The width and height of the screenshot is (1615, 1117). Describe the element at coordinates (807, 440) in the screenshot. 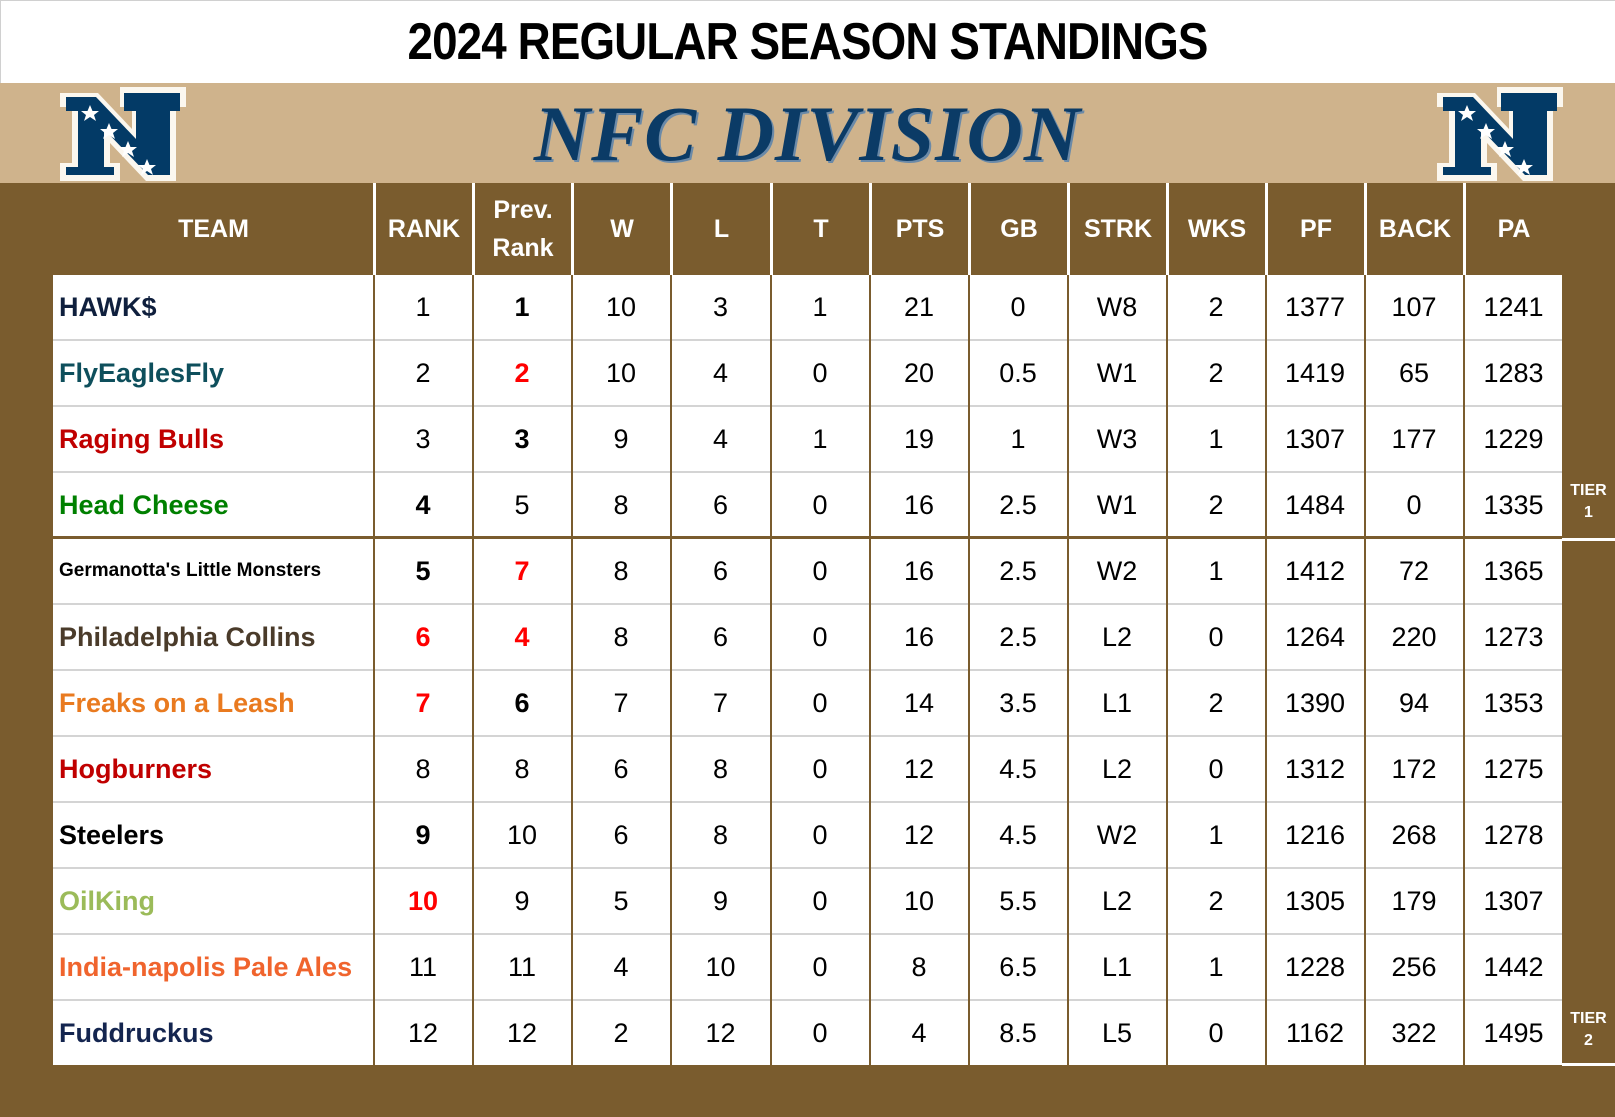

I see `table-row: Raging Bulls 3 3 9 4 1 19 1 W3 1 1307 177 1229` at that location.